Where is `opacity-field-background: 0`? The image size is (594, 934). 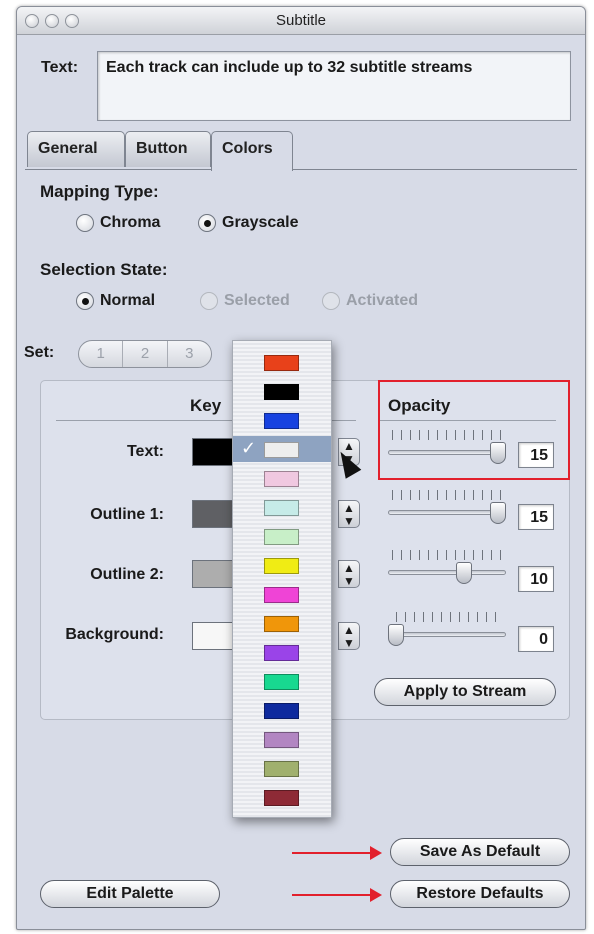
opacity-field-background: 0 is located at coordinates (536, 639).